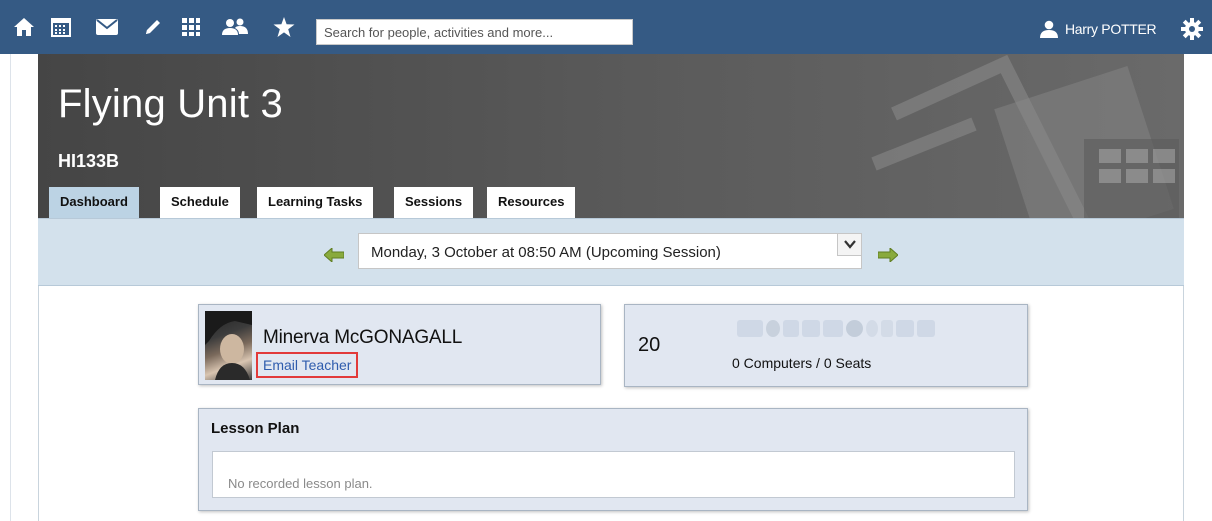 The height and width of the screenshot is (521, 1212). I want to click on page-left-rule, so click(10, 287).